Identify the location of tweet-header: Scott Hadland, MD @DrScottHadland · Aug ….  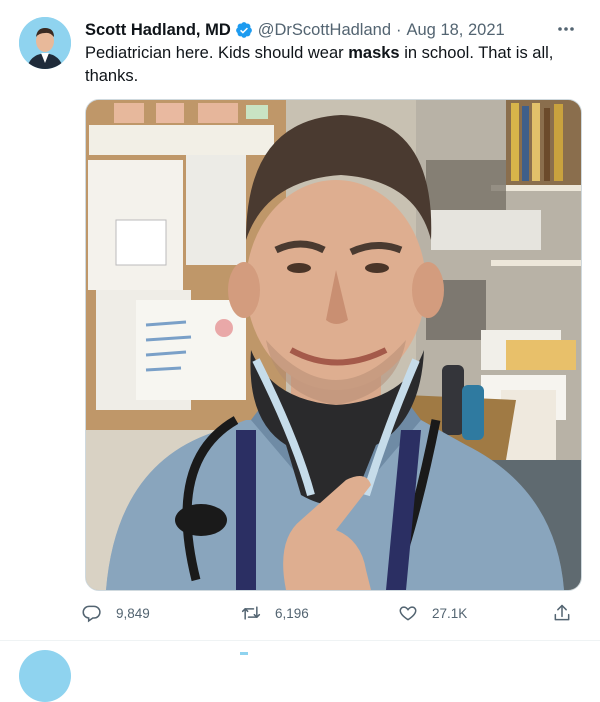
(332, 30).